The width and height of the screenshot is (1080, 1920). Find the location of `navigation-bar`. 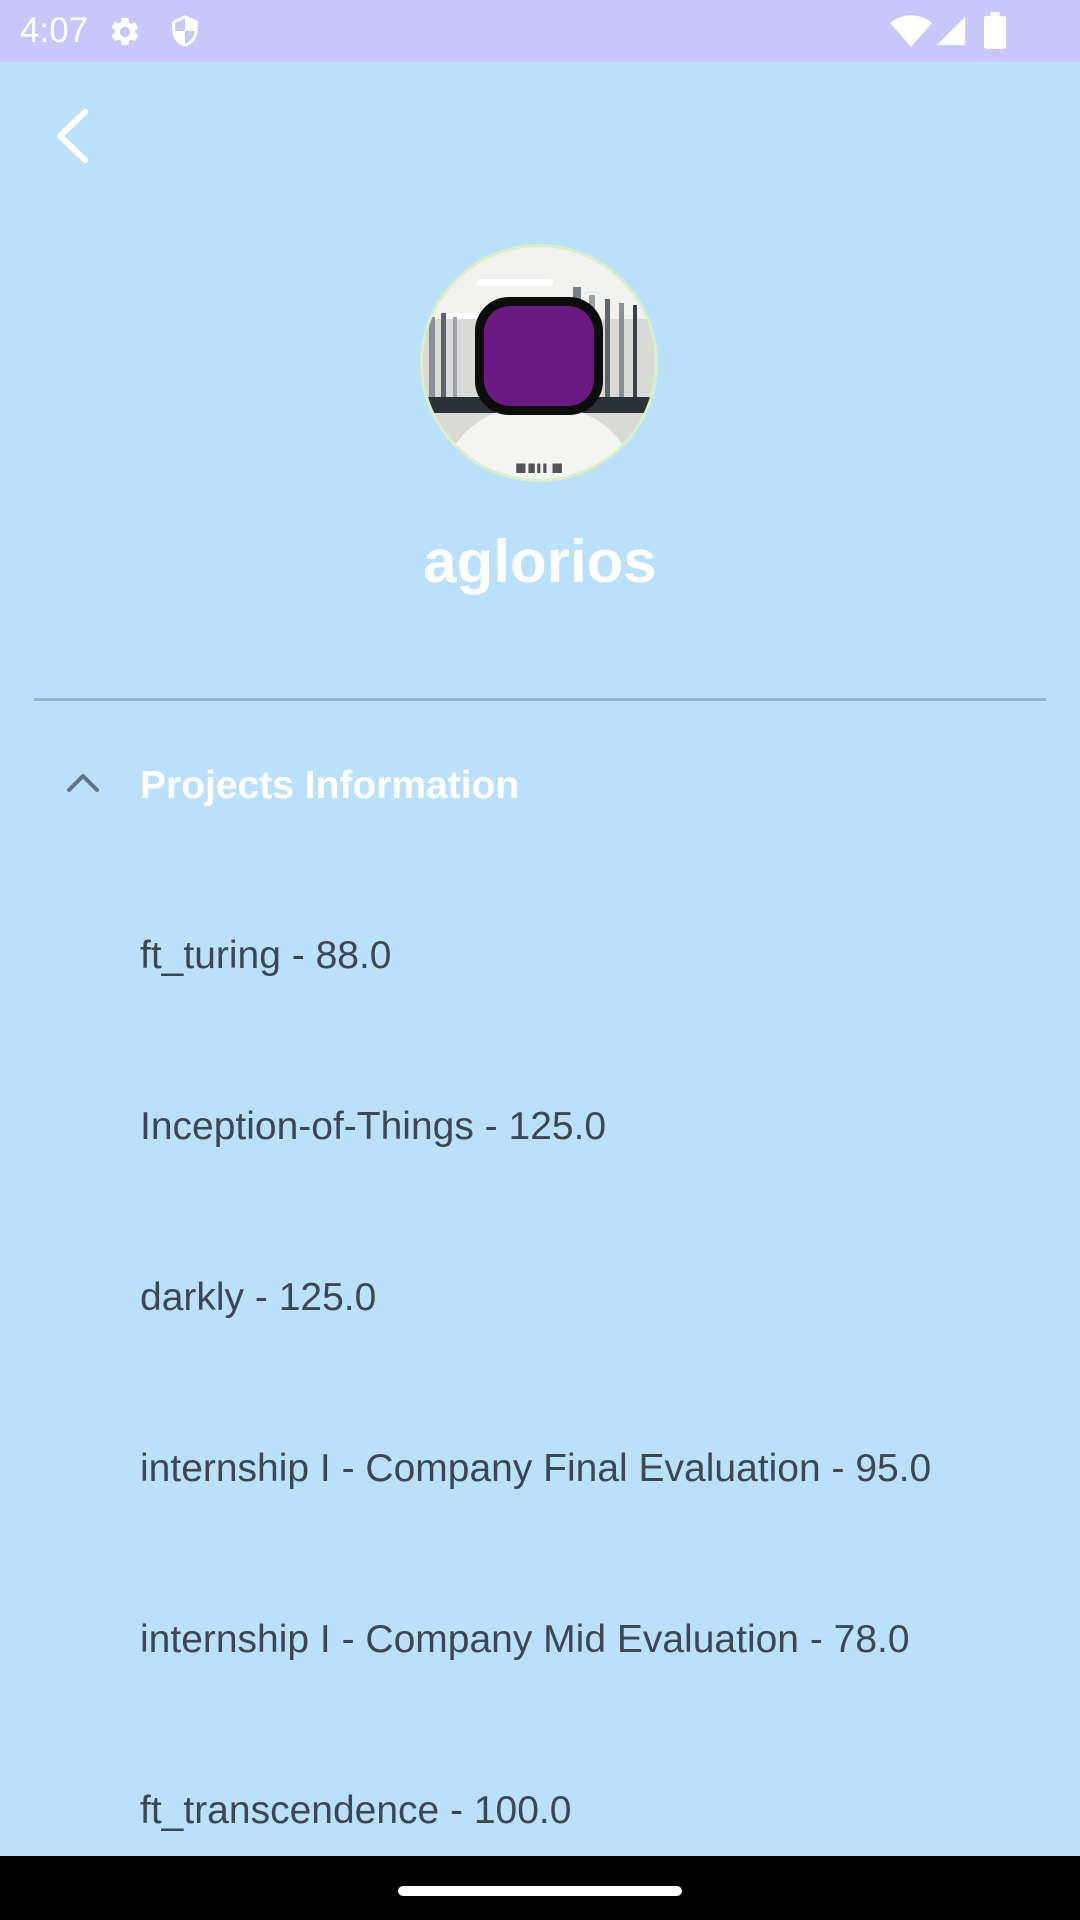

navigation-bar is located at coordinates (540, 1888).